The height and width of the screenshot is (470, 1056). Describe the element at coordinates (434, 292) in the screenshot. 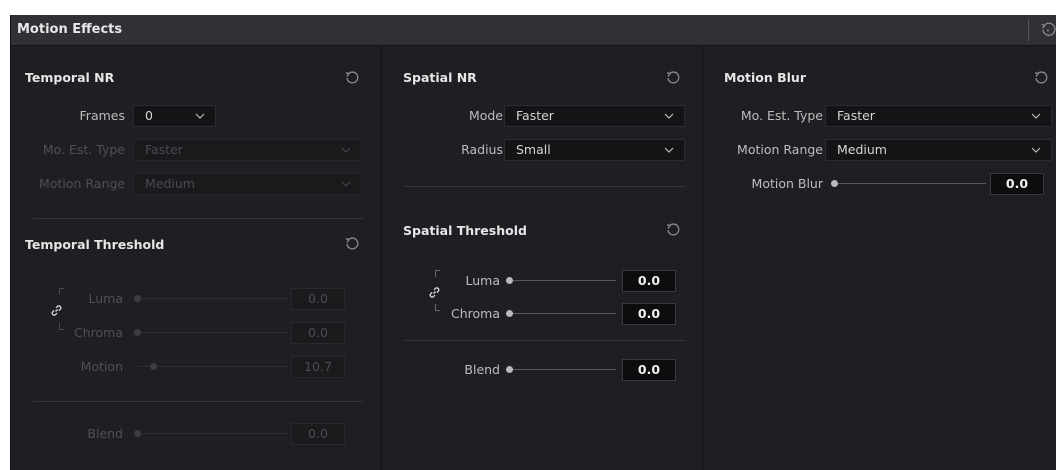

I see `link-icon` at that location.